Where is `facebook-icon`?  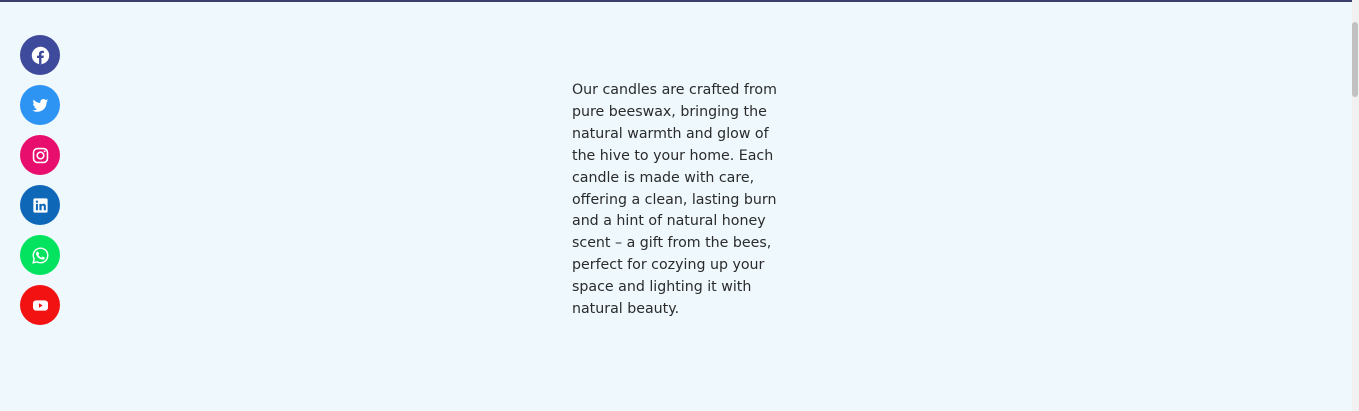
facebook-icon is located at coordinates (40, 55).